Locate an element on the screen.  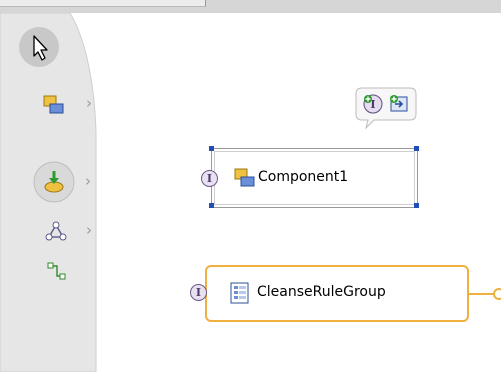
palette-selection-tool is located at coordinates (39, 47).